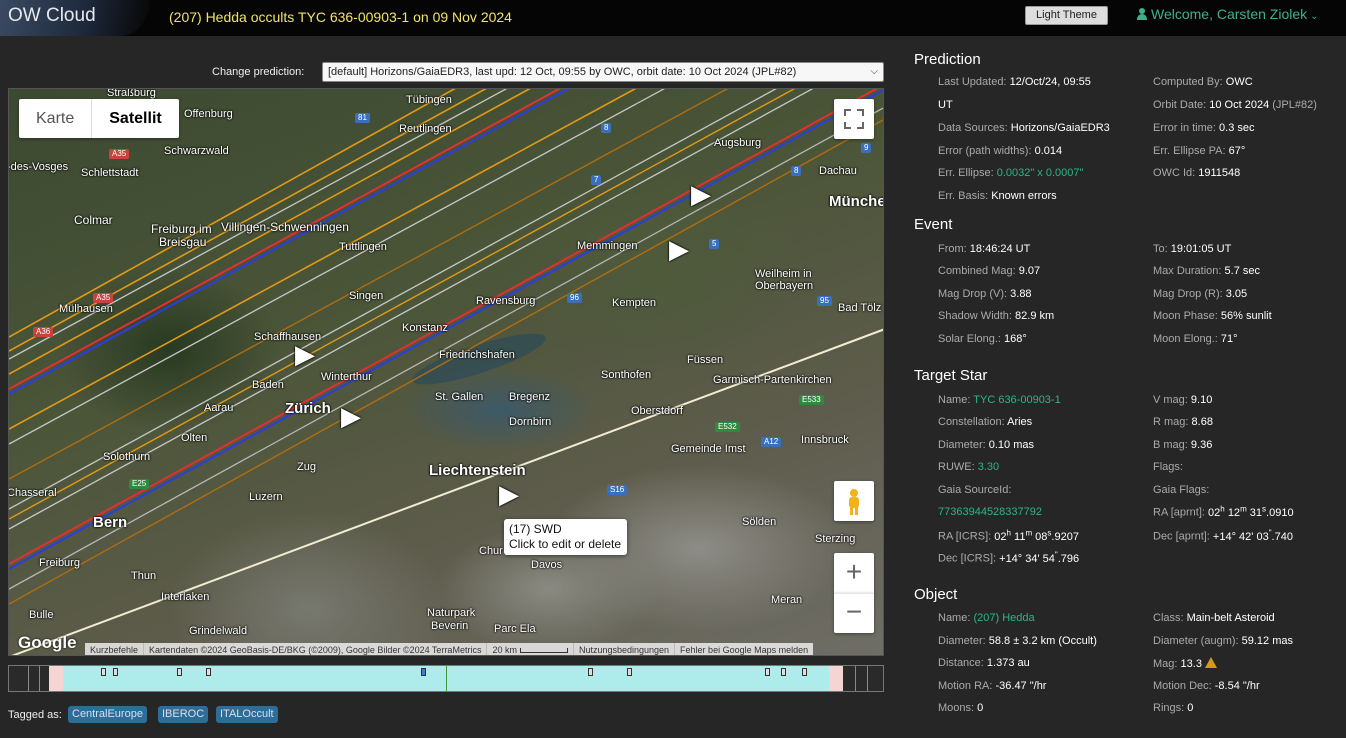  I want to click on gaia-sourceid-link: 77363944528337792, so click(990, 512).